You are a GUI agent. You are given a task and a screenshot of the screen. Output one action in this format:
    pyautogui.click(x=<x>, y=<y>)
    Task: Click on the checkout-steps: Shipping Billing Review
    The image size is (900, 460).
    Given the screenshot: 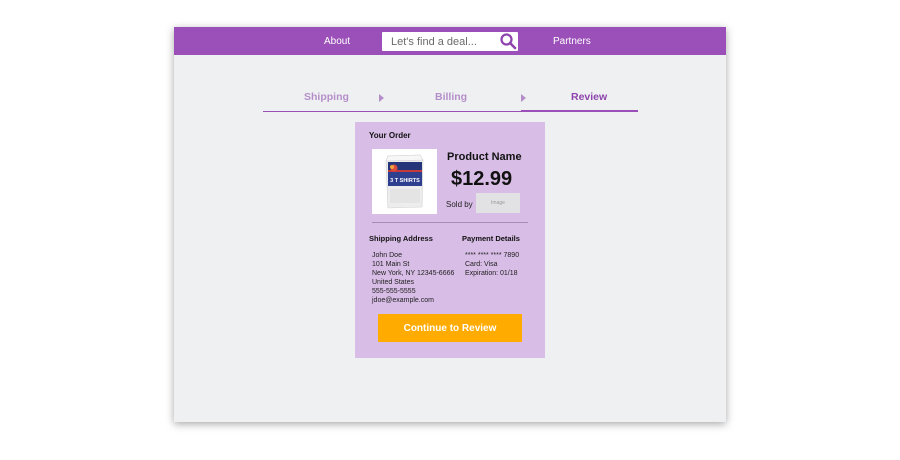 What is the action you would take?
    pyautogui.click(x=450, y=100)
    